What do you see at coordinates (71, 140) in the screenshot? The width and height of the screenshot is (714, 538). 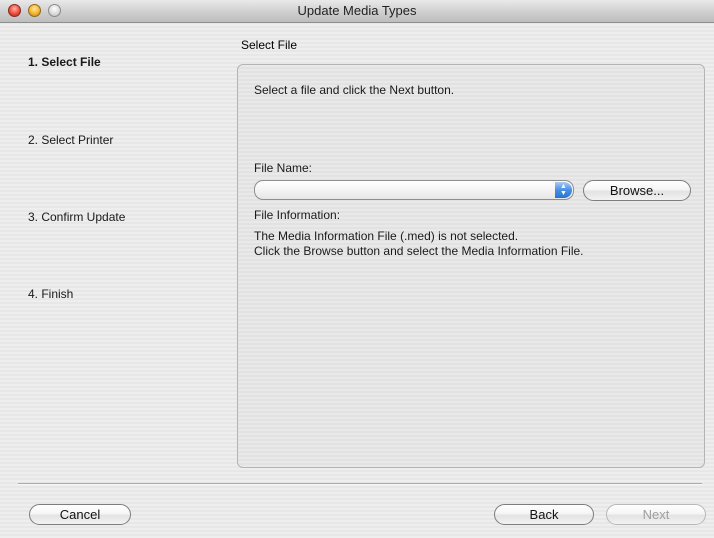 I see `step-select-printer: 2. Select Printer` at bounding box center [71, 140].